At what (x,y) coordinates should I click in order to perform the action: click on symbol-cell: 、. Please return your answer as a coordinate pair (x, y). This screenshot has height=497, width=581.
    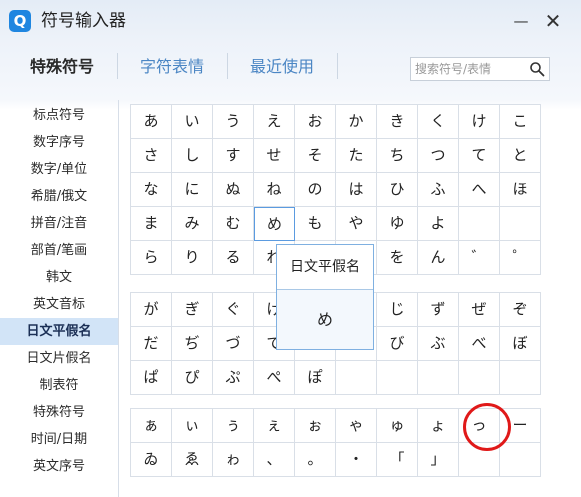
    Looking at the image, I should click on (274, 460).